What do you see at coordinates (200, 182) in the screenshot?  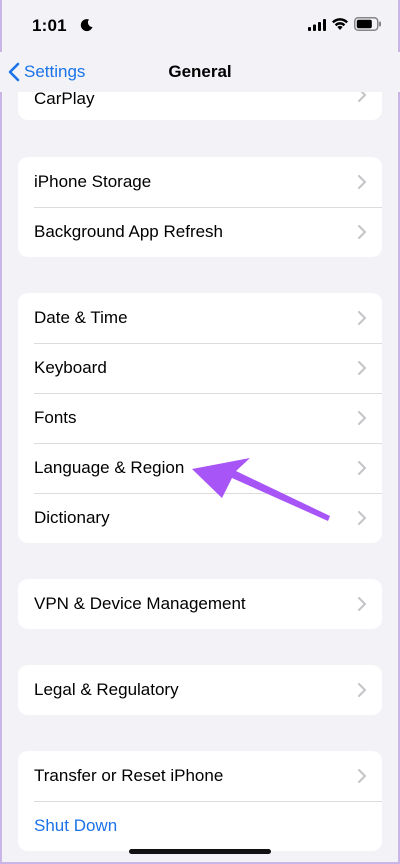 I see `row-iphone-storage: iPhone Storage` at bounding box center [200, 182].